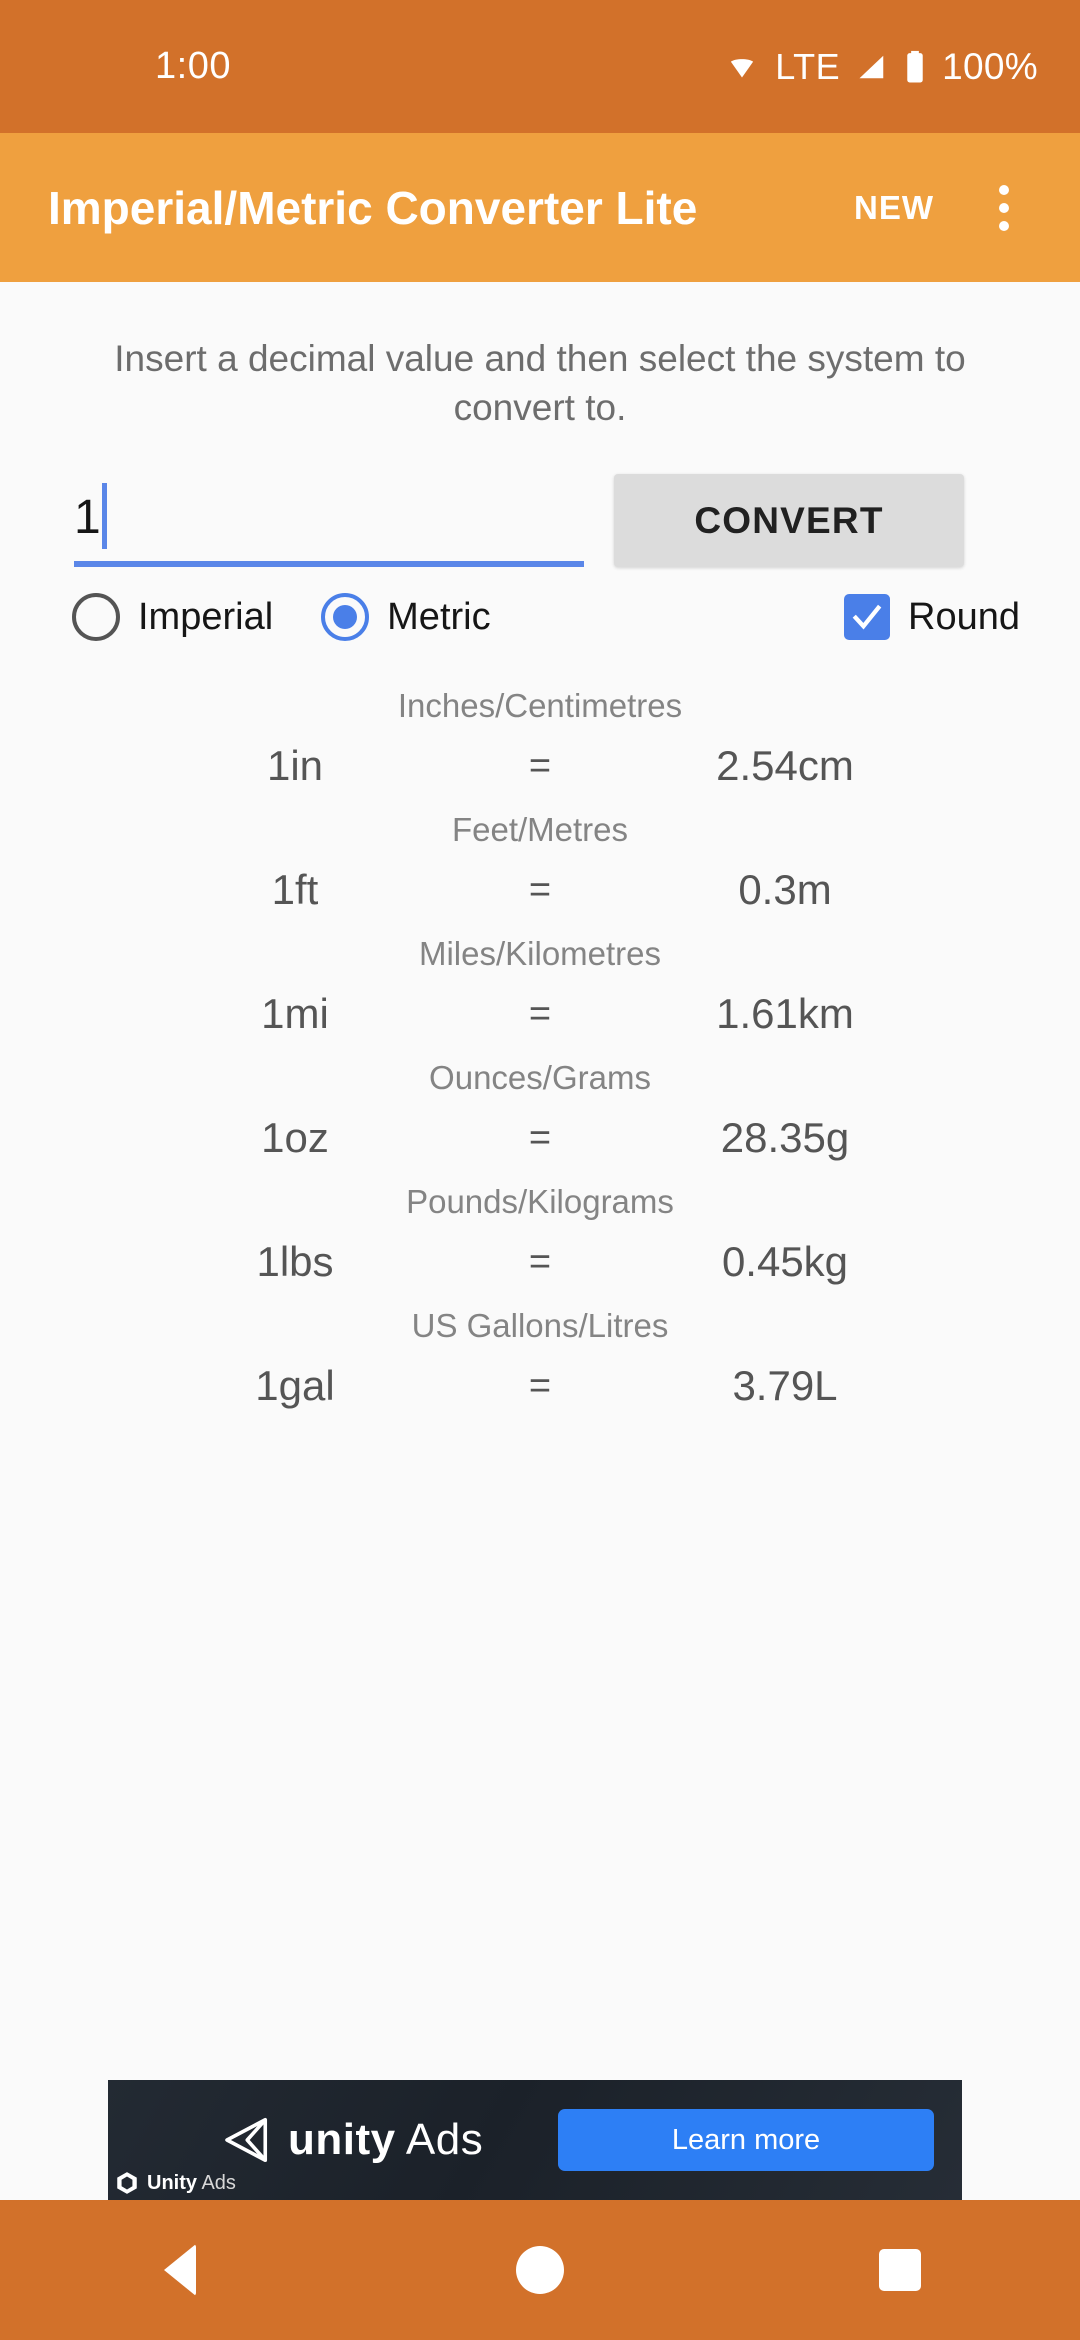  Describe the element at coordinates (915, 67) in the screenshot. I see `battery-icon` at that location.